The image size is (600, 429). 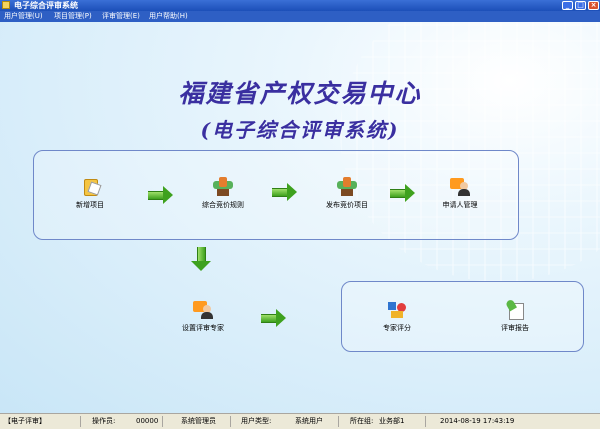 I want to click on arrow-down-icon, so click(x=201, y=259).